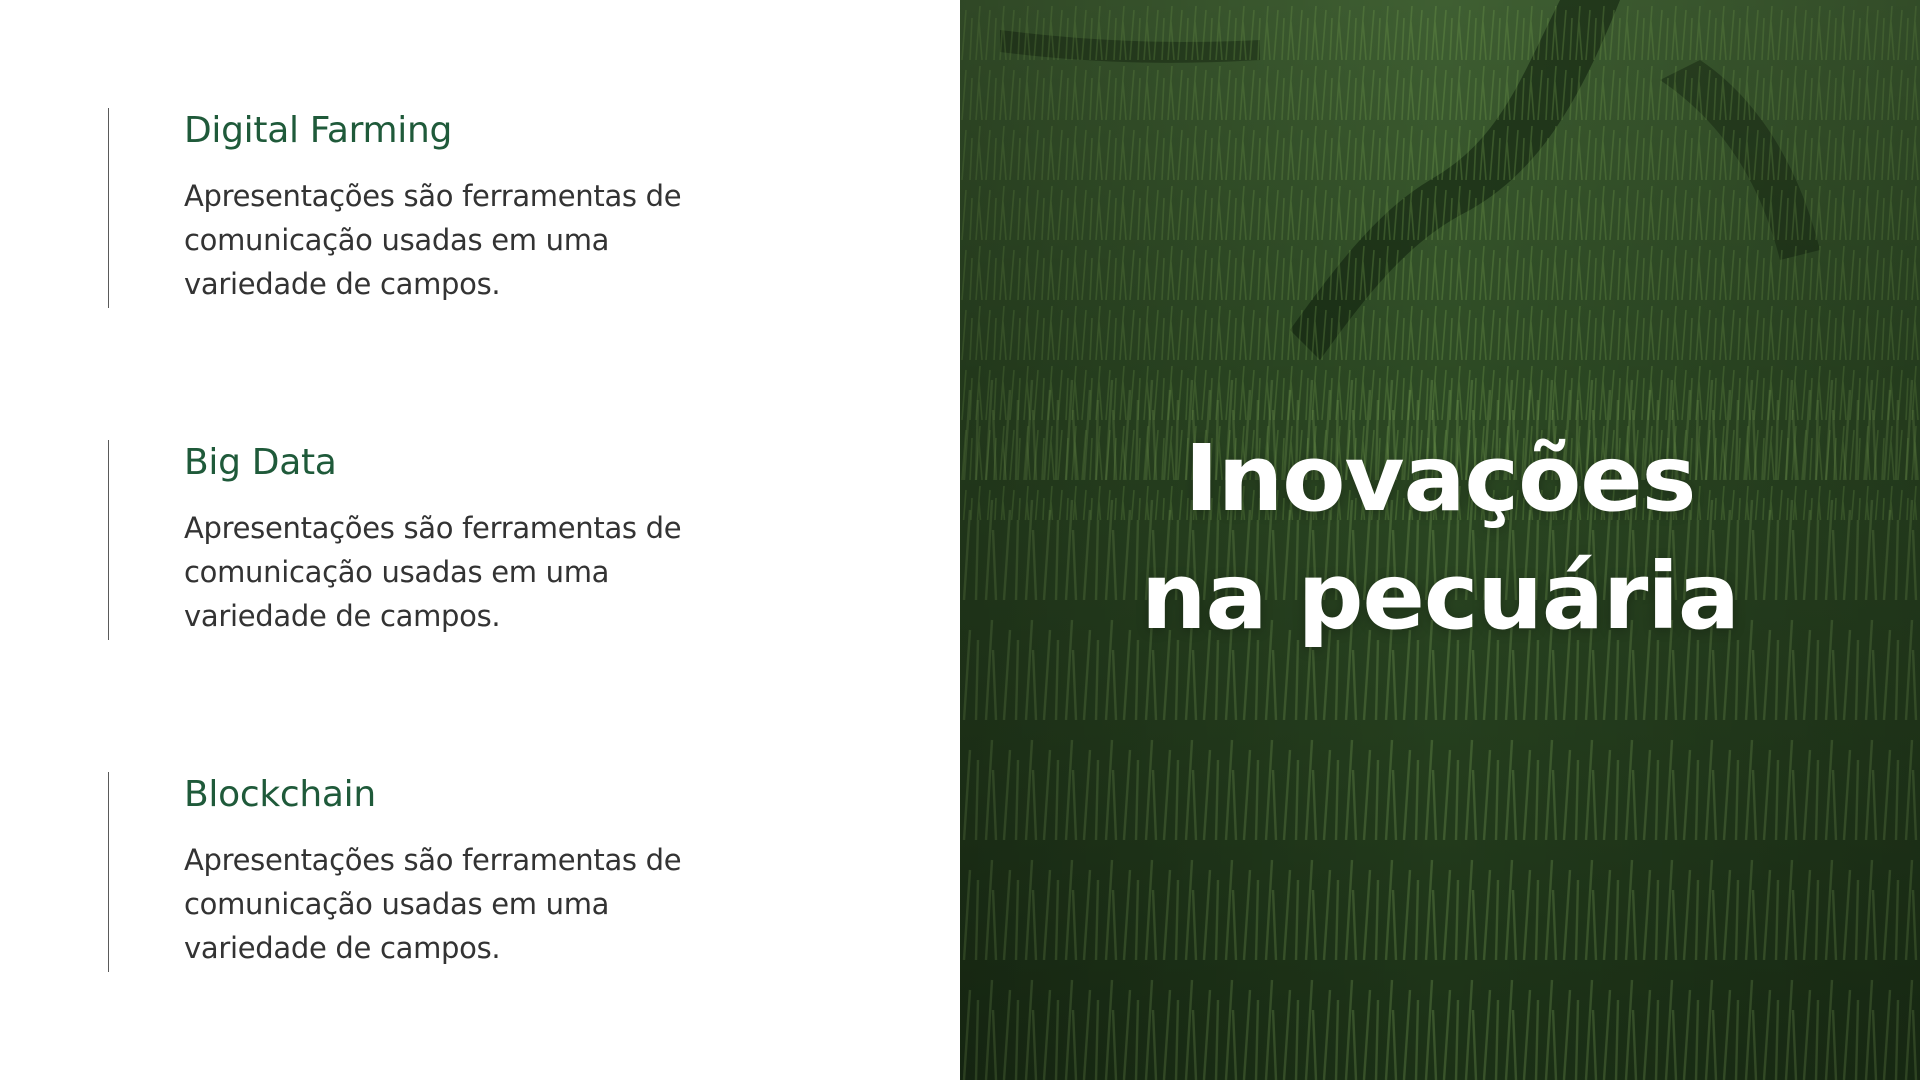 The height and width of the screenshot is (1080, 1920). I want to click on hero-title-line-1: Inovações, so click(1440, 478).